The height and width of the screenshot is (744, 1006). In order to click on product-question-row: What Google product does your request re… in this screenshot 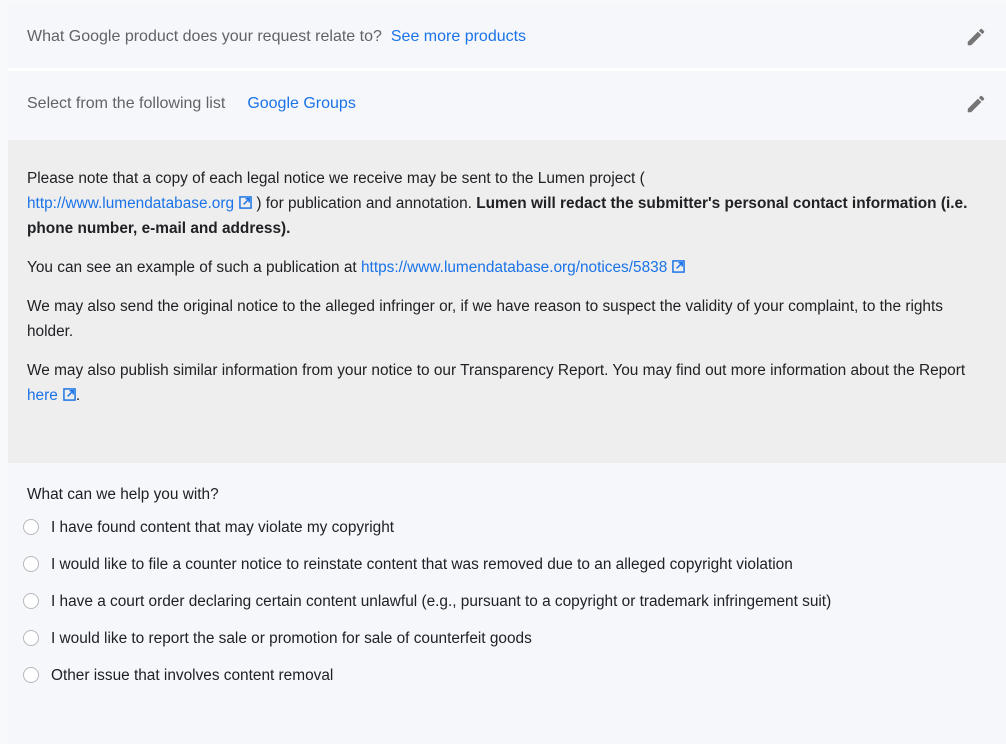, I will do `click(507, 36)`.